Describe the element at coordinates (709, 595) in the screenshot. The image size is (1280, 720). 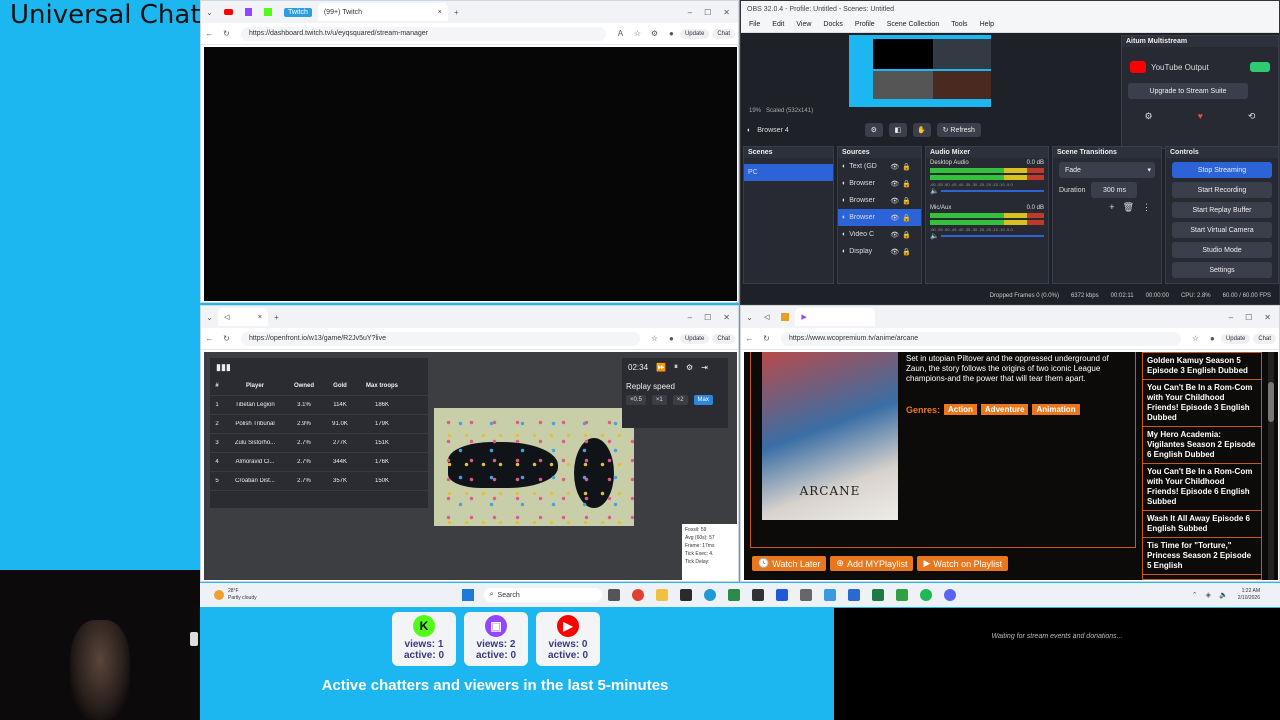
I see `edge-icon` at that location.